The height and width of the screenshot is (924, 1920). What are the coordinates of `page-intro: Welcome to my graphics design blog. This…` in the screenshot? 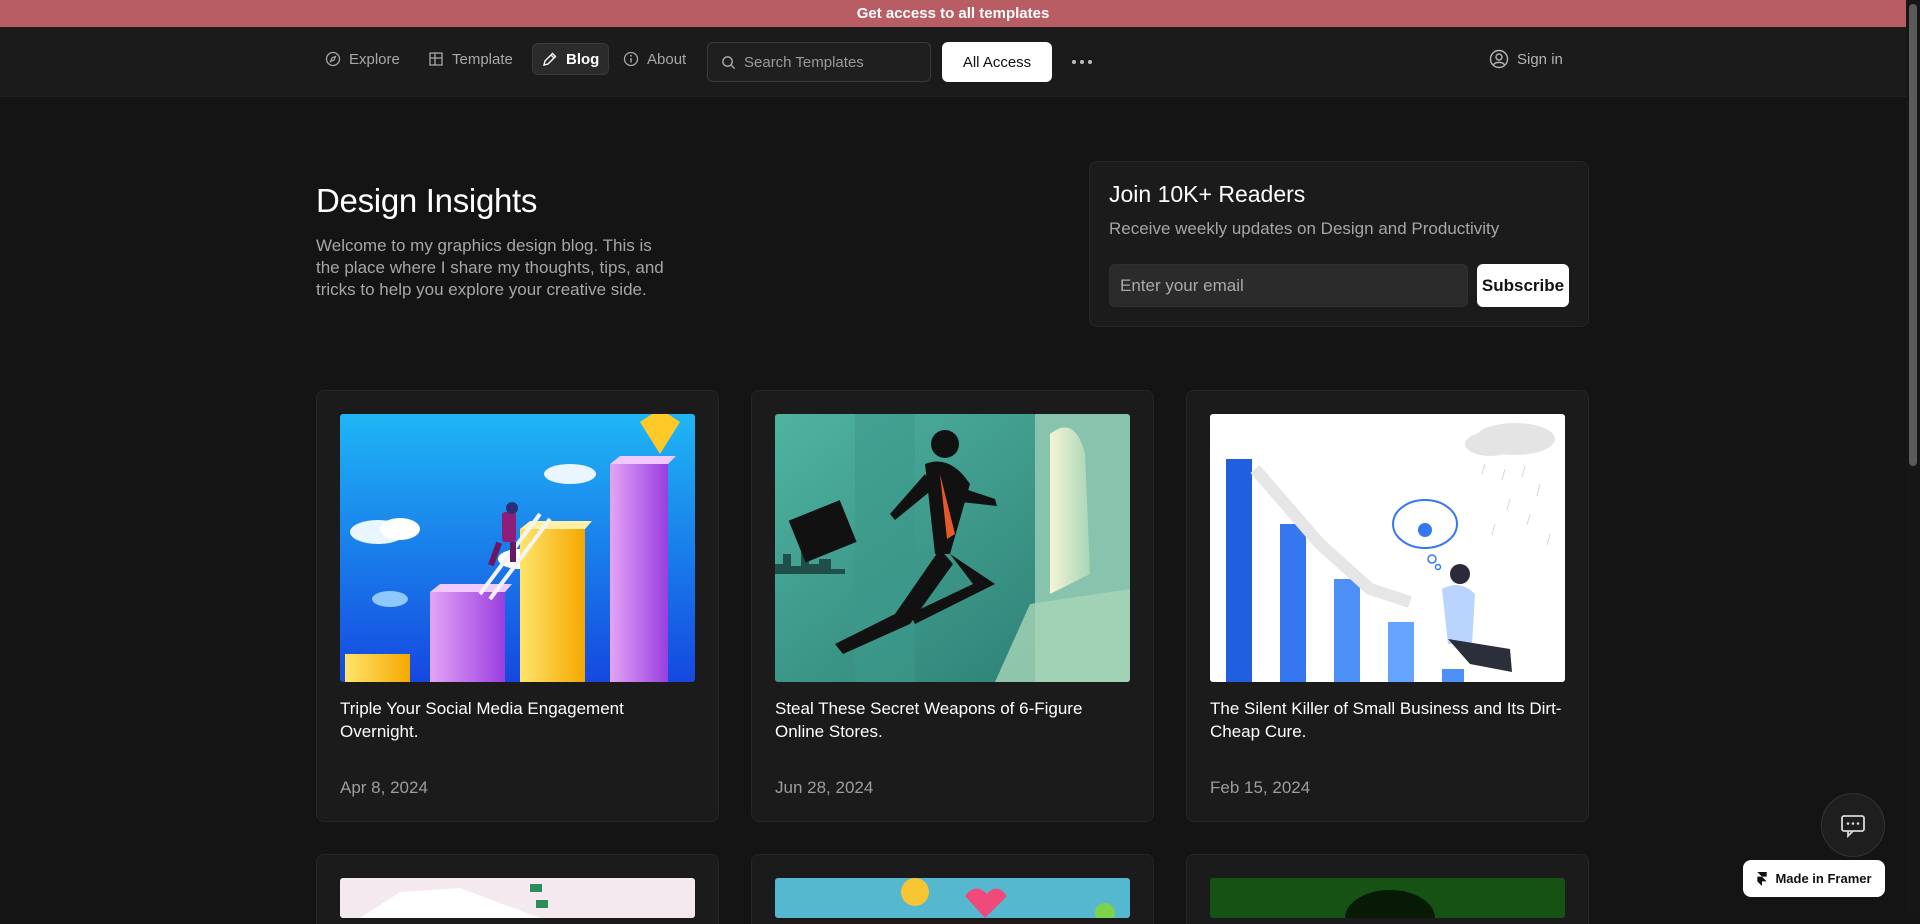 It's located at (490, 267).